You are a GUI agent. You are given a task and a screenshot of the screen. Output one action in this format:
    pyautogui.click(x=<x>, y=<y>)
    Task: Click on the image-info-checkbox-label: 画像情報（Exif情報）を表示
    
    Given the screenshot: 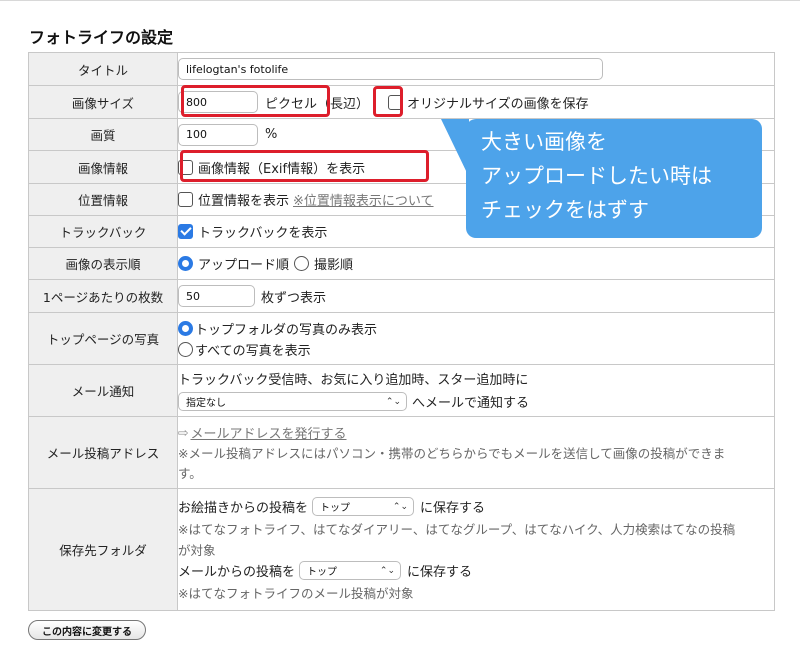 What is the action you would take?
    pyautogui.click(x=282, y=169)
    